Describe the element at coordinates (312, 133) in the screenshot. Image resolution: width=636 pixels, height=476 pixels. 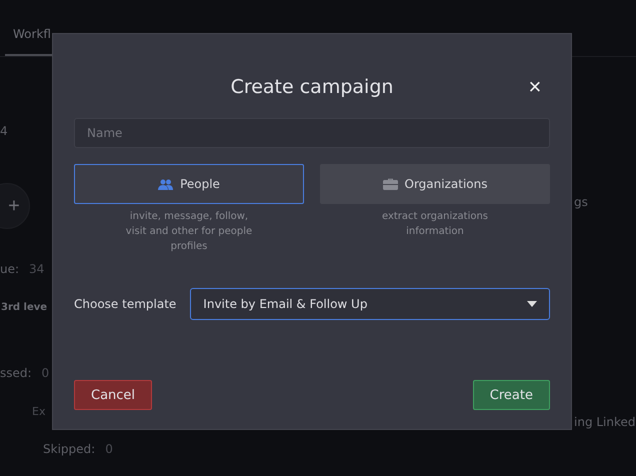
I see `name-field: Name` at that location.